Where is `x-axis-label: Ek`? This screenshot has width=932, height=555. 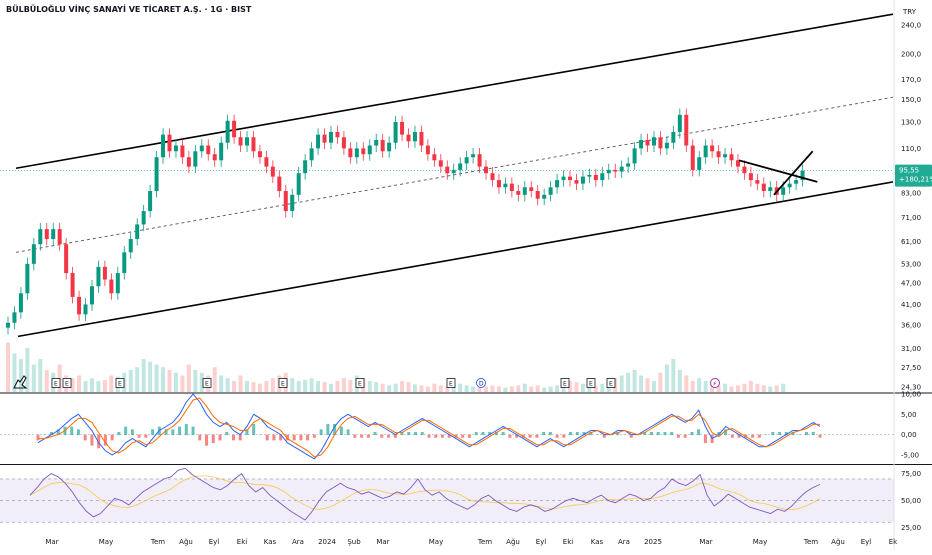
x-axis-label: Ek is located at coordinates (893, 542).